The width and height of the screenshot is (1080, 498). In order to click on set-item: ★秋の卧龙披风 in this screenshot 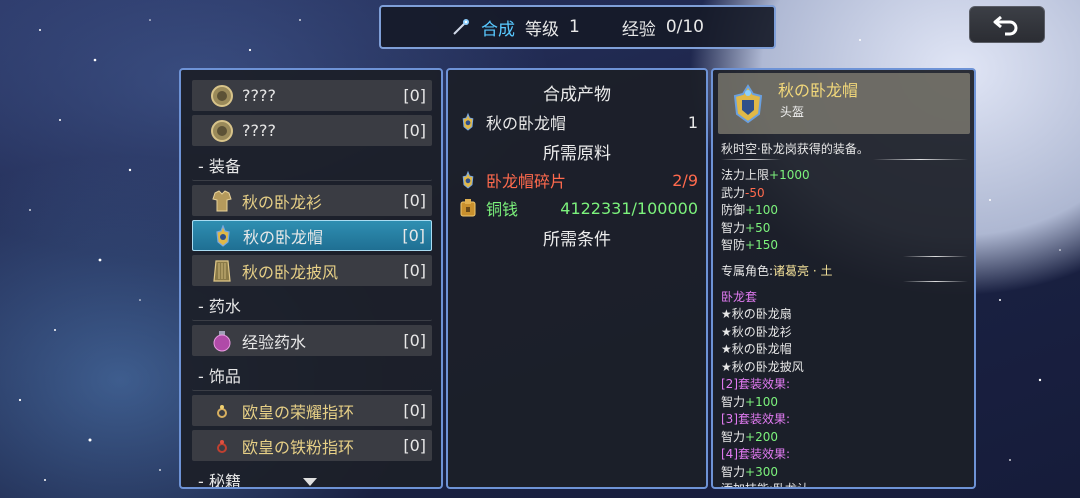, I will do `click(762, 367)`.